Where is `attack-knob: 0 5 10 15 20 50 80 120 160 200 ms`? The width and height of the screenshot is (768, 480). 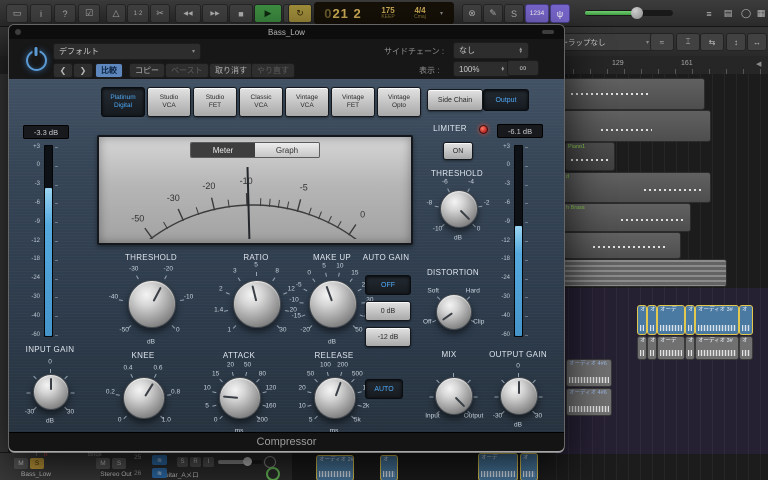
attack-knob: 0 5 10 15 20 50 80 120 160 200 ms is located at coordinates (239, 398).